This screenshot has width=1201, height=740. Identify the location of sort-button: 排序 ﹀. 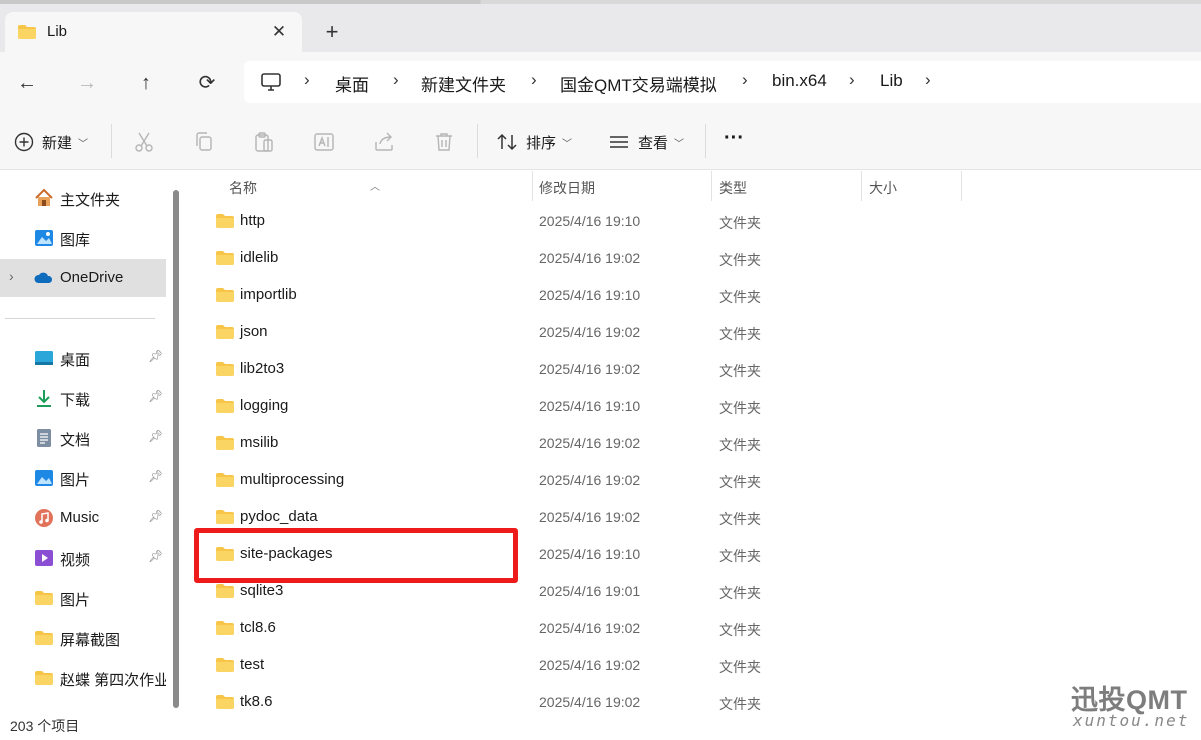
(534, 142).